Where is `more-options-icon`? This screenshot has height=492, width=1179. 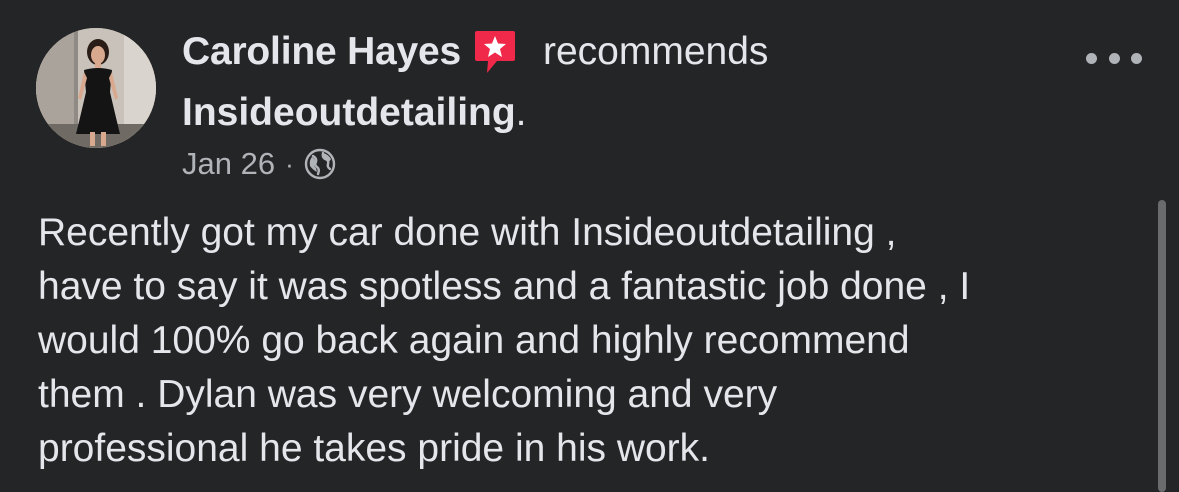
more-options-icon is located at coordinates (1114, 58).